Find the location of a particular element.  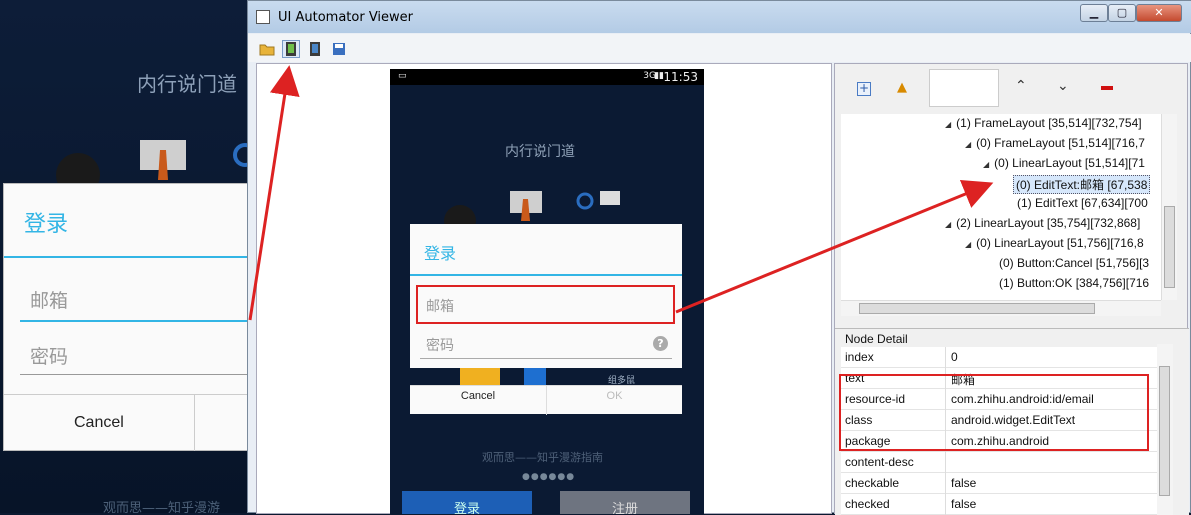

arrow-to-selected-node is located at coordinates (834, 247).